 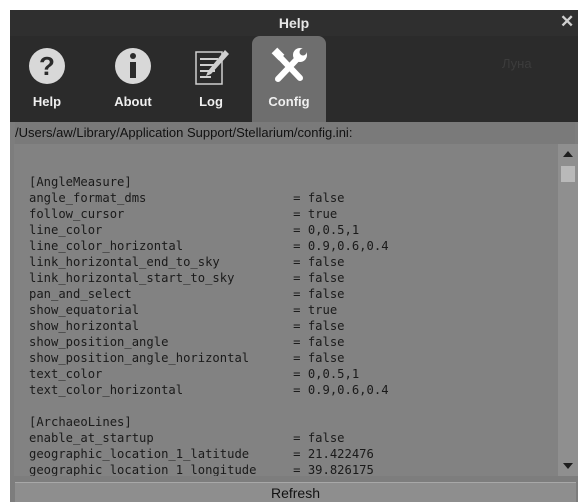 I want to click on tab-about: About, so click(x=133, y=79).